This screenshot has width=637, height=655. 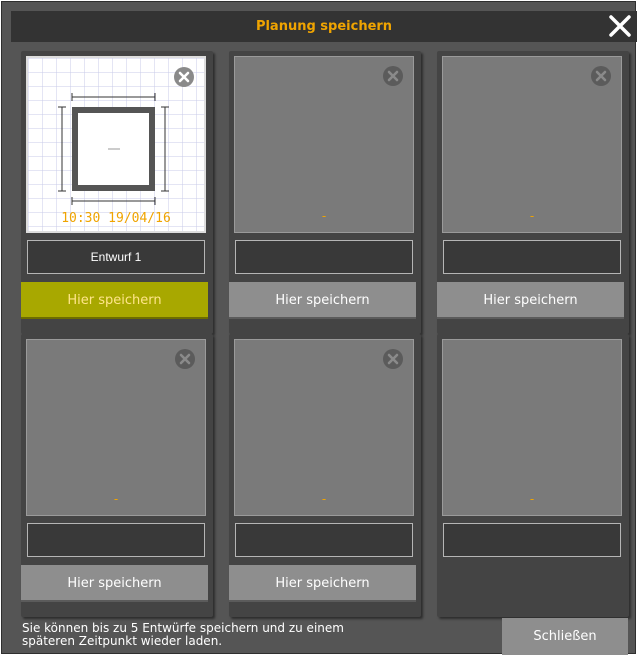 I want to click on close-button: Schließen, so click(x=565, y=636).